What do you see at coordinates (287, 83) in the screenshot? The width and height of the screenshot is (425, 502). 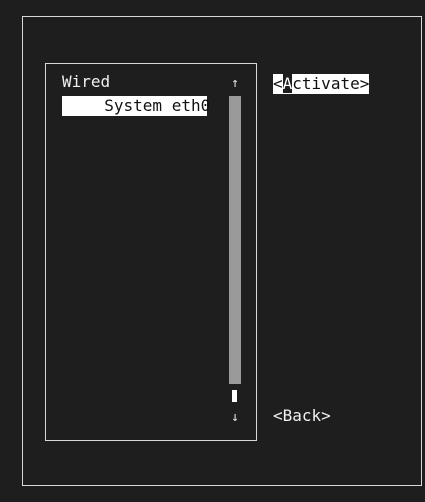 I see `activate-button-hotkey: A` at bounding box center [287, 83].